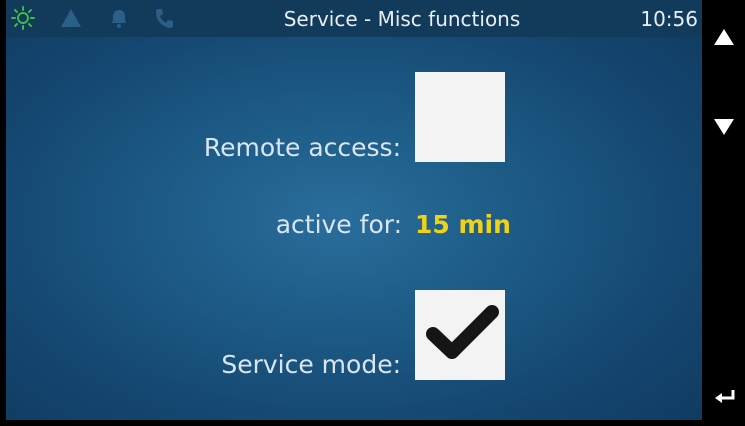 Image resolution: width=745 pixels, height=426 pixels. I want to click on clock: 10:56, so click(669, 19).